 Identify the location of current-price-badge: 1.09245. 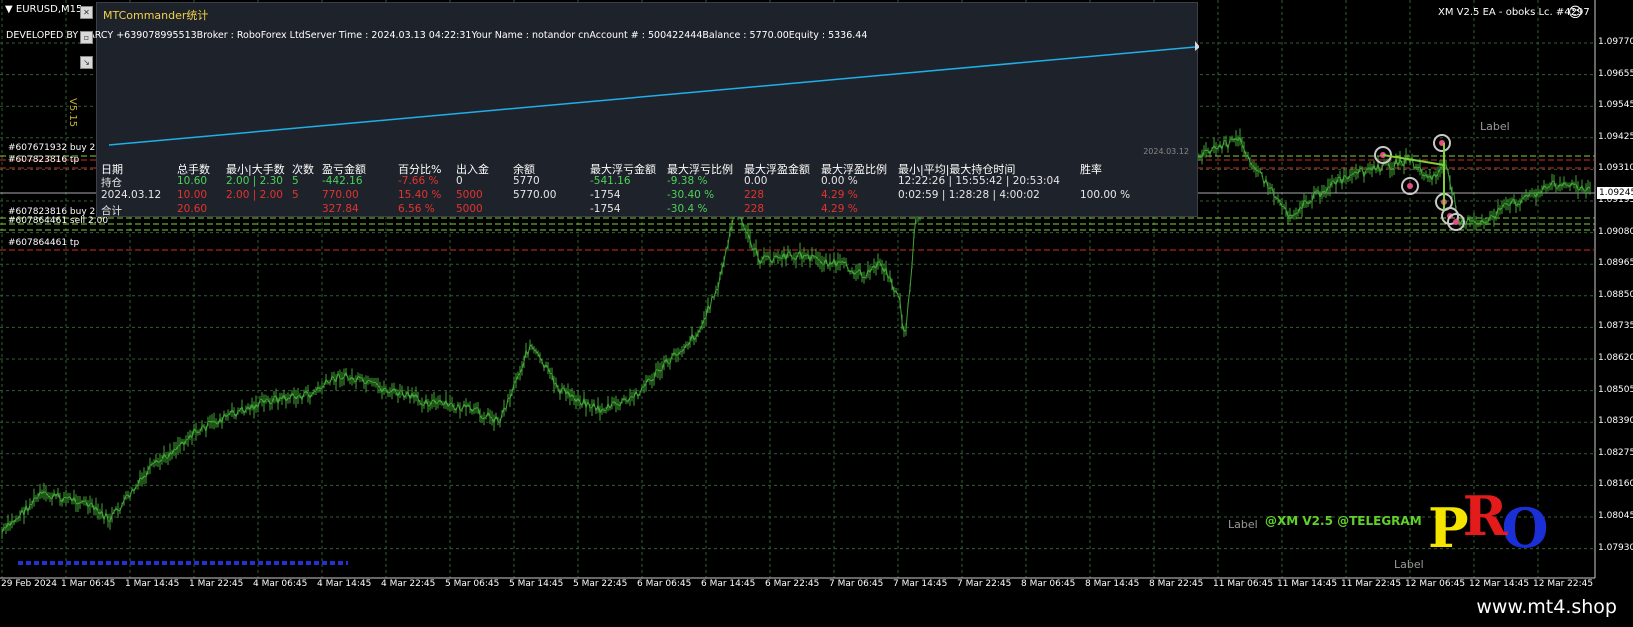
(1615, 193).